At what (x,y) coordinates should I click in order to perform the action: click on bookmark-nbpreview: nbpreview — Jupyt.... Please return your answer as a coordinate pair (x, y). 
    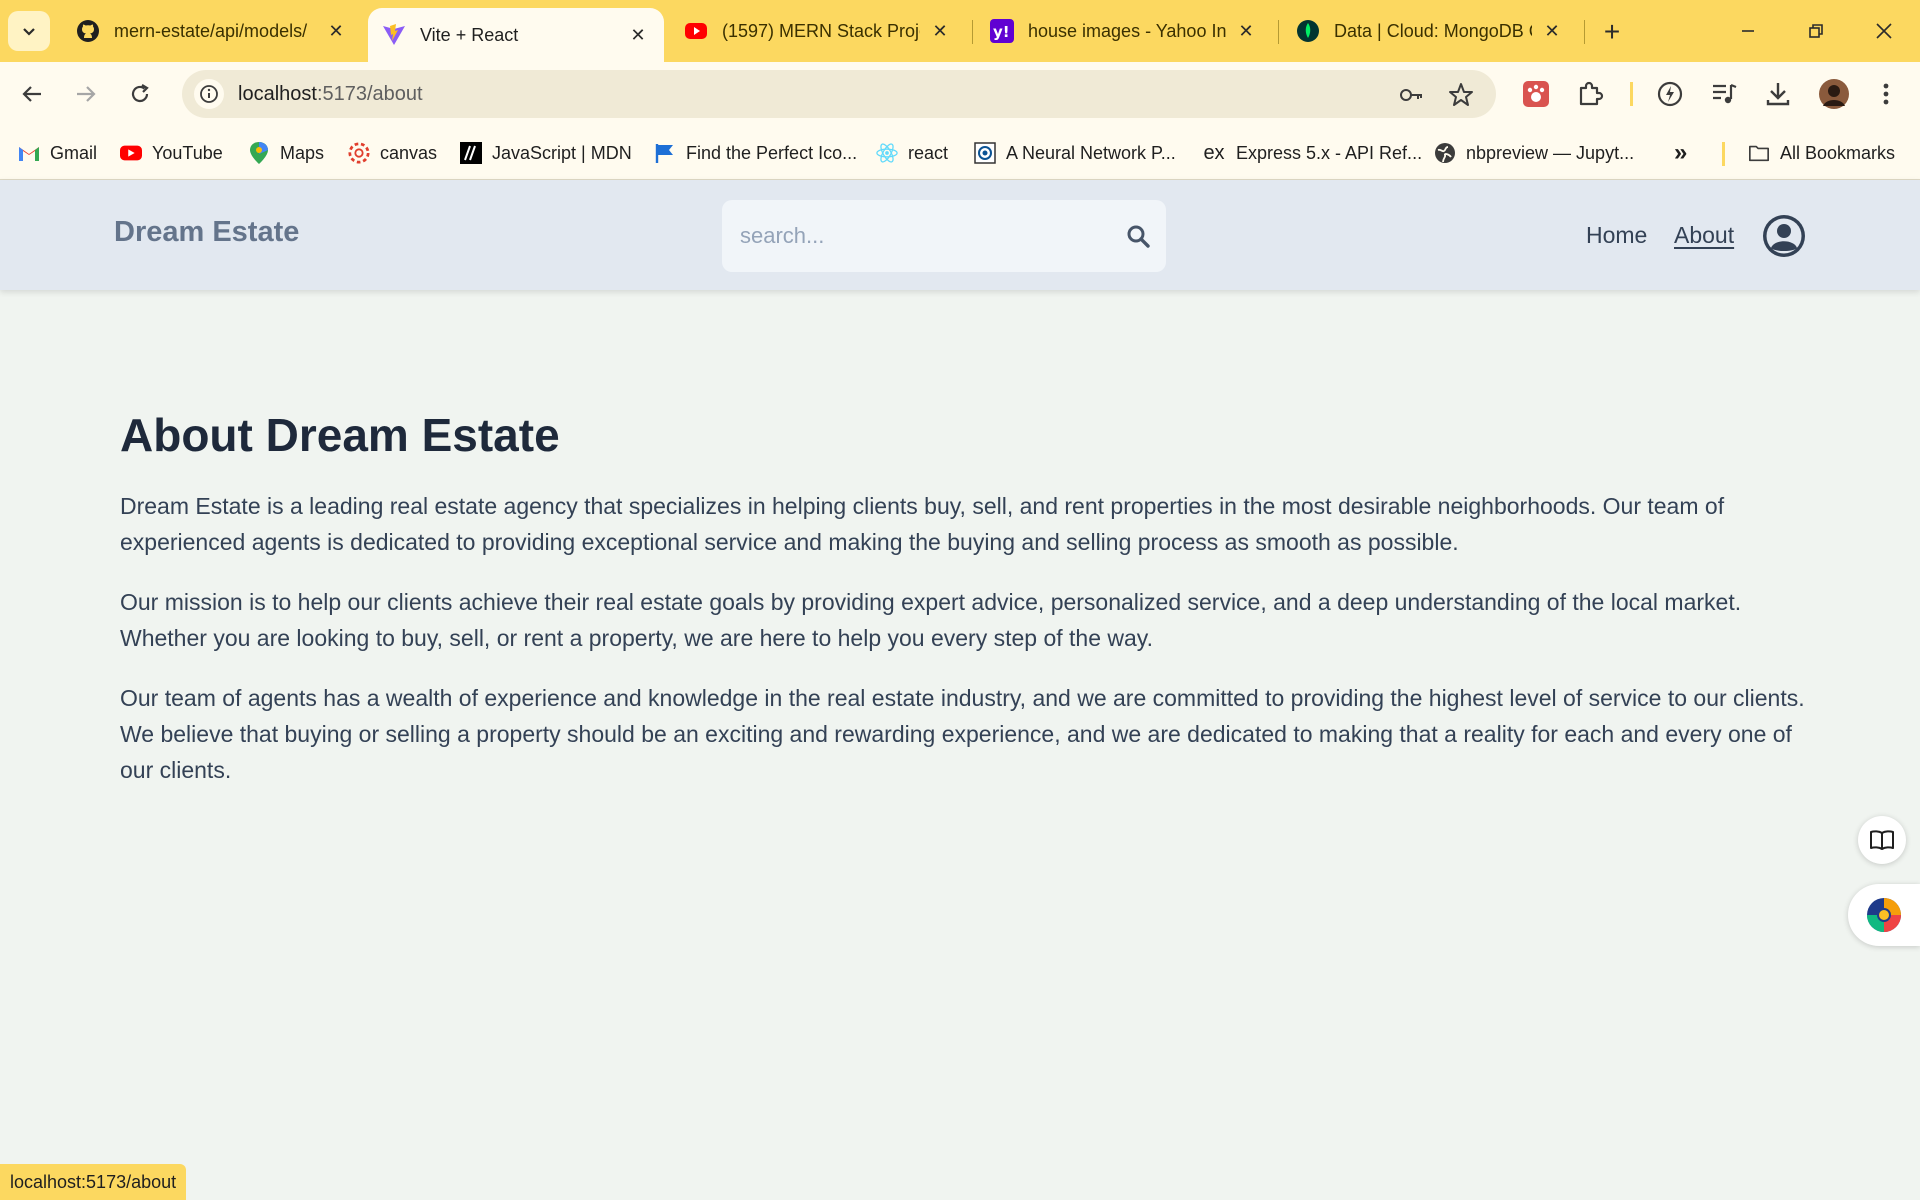
    Looking at the image, I should click on (1534, 153).